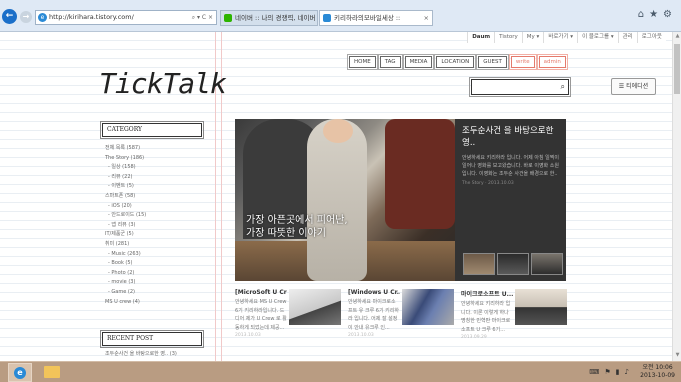  I want to click on category-item: - Music (263), so click(155, 255).